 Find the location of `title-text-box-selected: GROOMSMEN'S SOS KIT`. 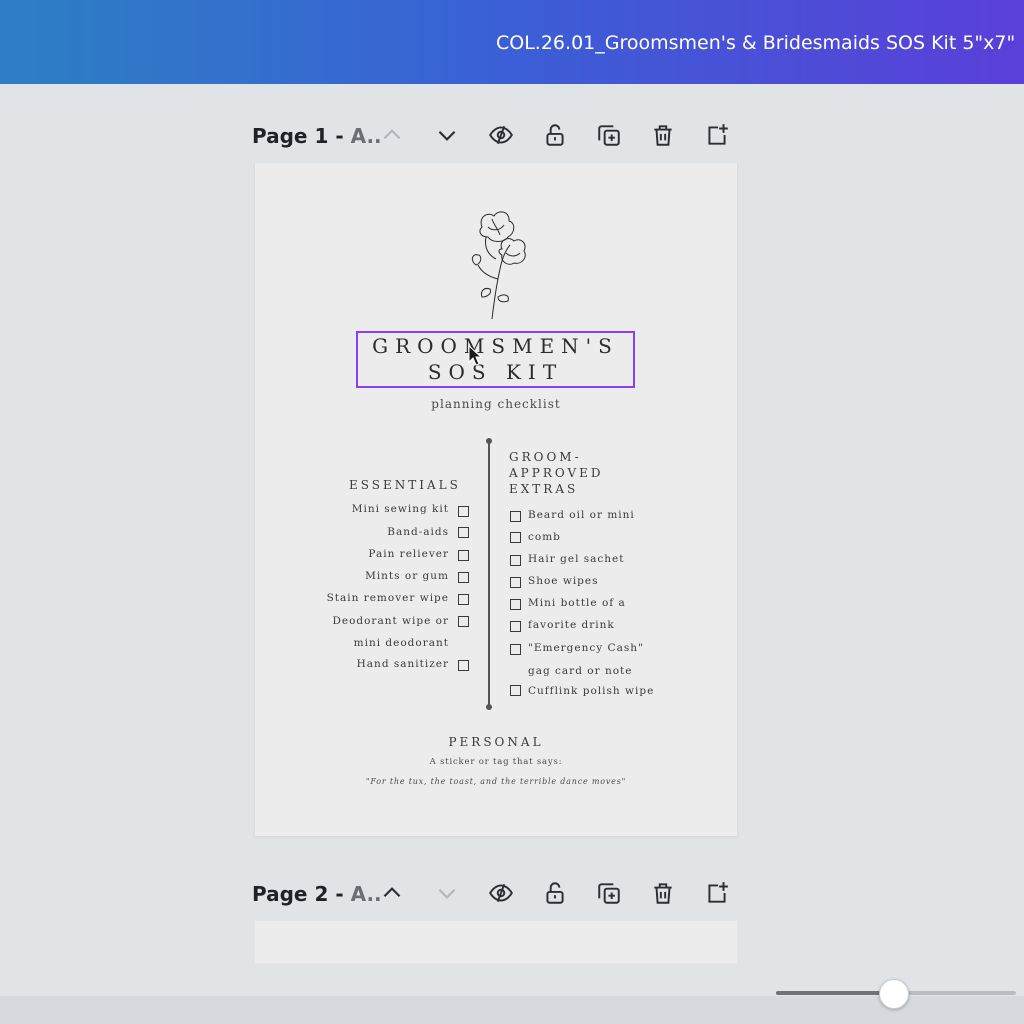

title-text-box-selected: GROOMSMEN'S SOS KIT is located at coordinates (495, 359).